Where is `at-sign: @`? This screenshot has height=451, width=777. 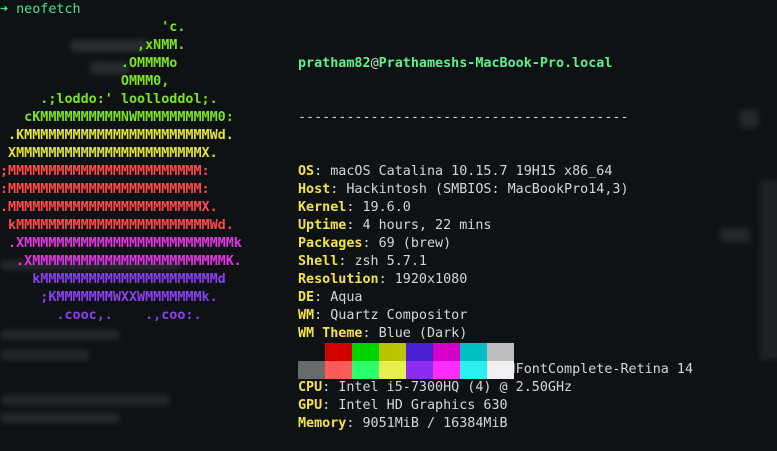 at-sign: @ is located at coordinates (374, 63).